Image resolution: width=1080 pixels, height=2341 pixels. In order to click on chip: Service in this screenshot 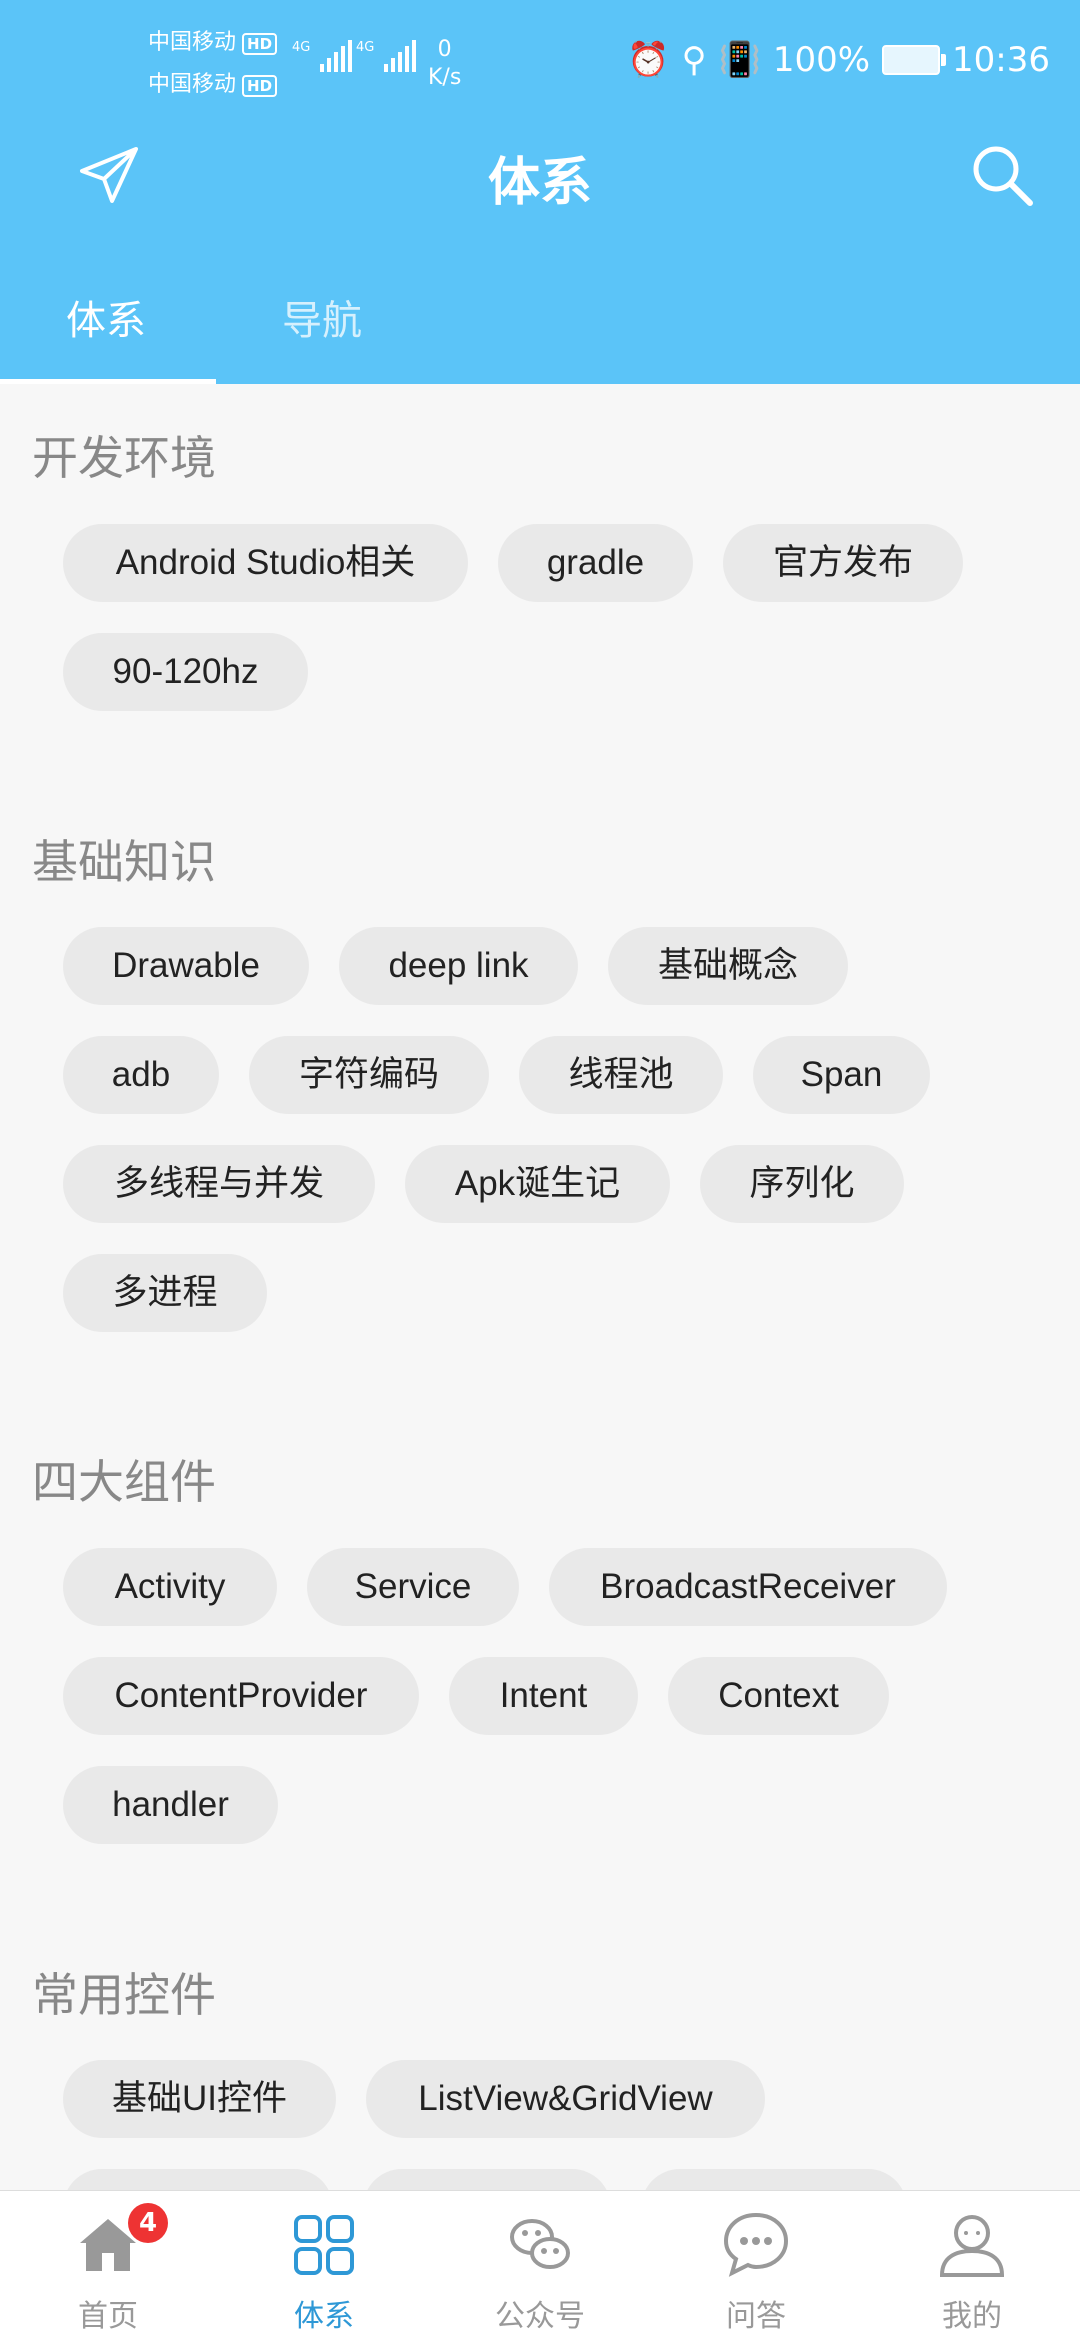, I will do `click(413, 1587)`.